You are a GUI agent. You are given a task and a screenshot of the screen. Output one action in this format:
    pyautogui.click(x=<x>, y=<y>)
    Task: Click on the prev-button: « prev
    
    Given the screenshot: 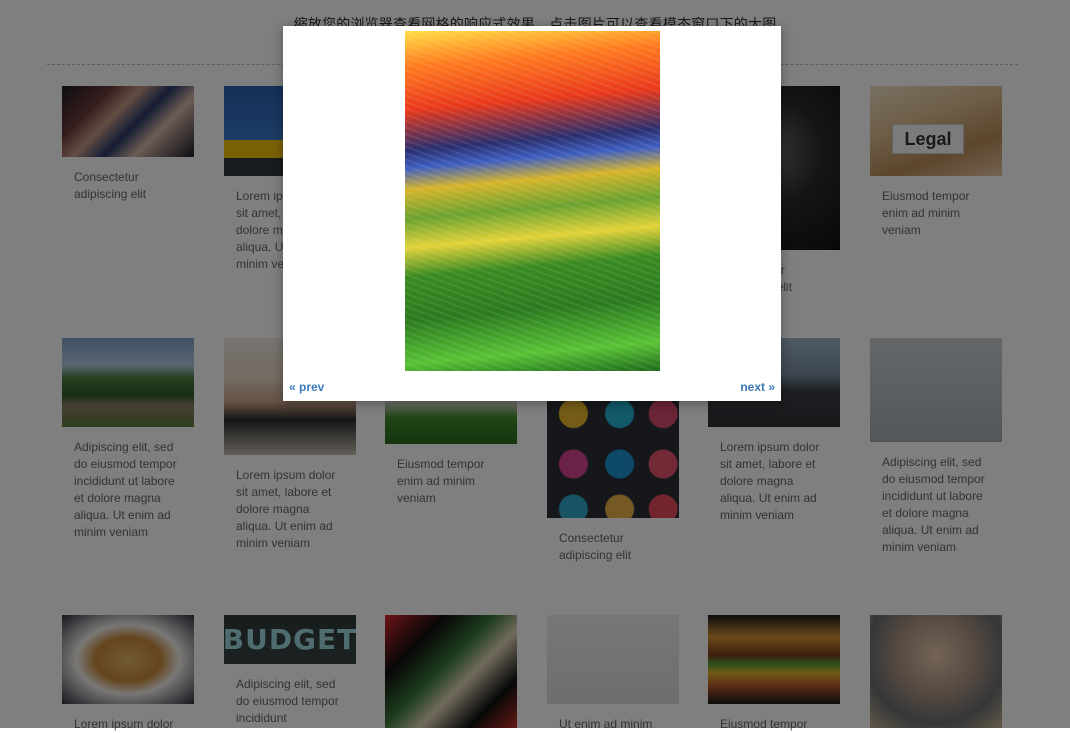 What is the action you would take?
    pyautogui.click(x=306, y=387)
    